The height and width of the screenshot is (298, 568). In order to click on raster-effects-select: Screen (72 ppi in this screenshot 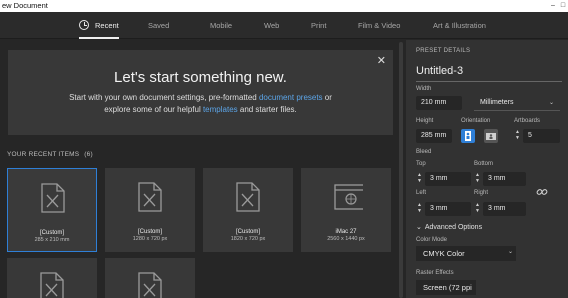, I will do `click(446, 287)`.